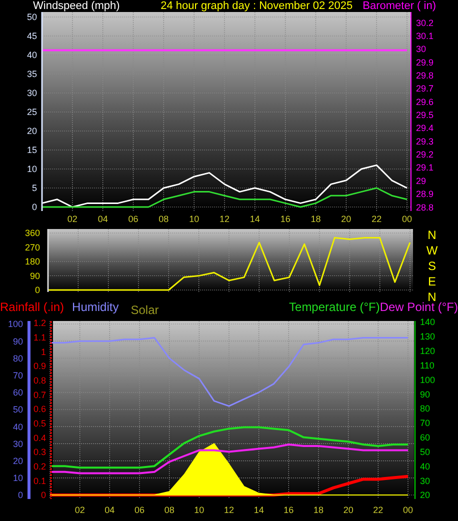 This screenshot has height=521, width=458. I want to click on chart-title: 24 hour graph day : November 02 2025, so click(256, 6).